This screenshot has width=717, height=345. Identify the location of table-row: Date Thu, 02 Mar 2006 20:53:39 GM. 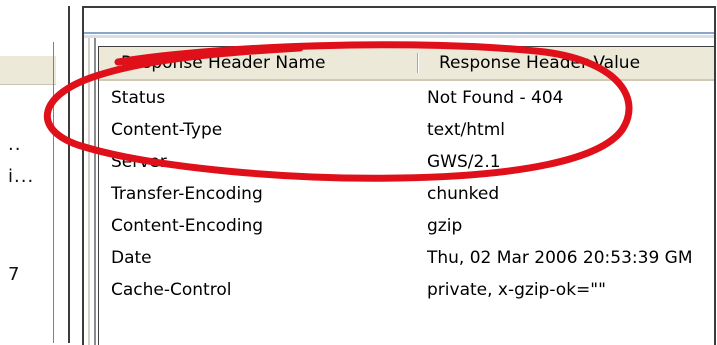
(406, 258).